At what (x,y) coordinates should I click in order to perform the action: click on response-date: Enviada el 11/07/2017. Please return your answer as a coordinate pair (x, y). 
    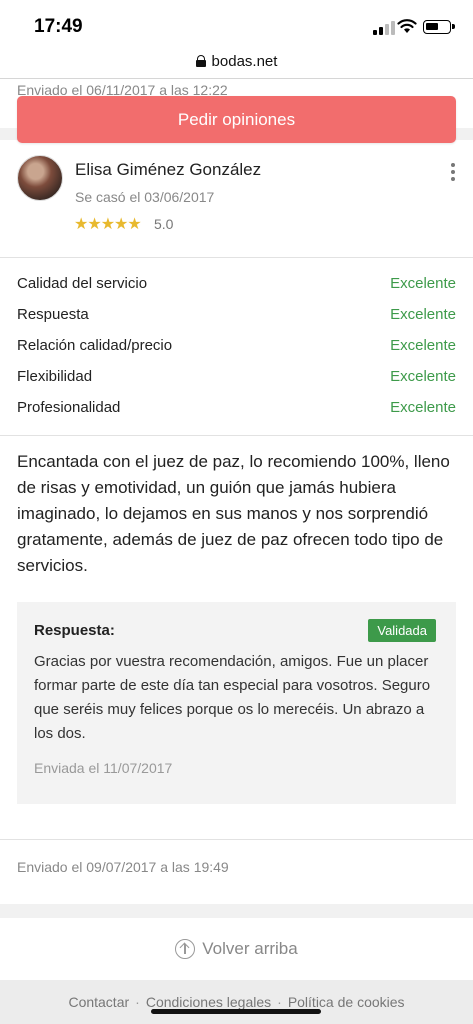
    Looking at the image, I should click on (103, 768).